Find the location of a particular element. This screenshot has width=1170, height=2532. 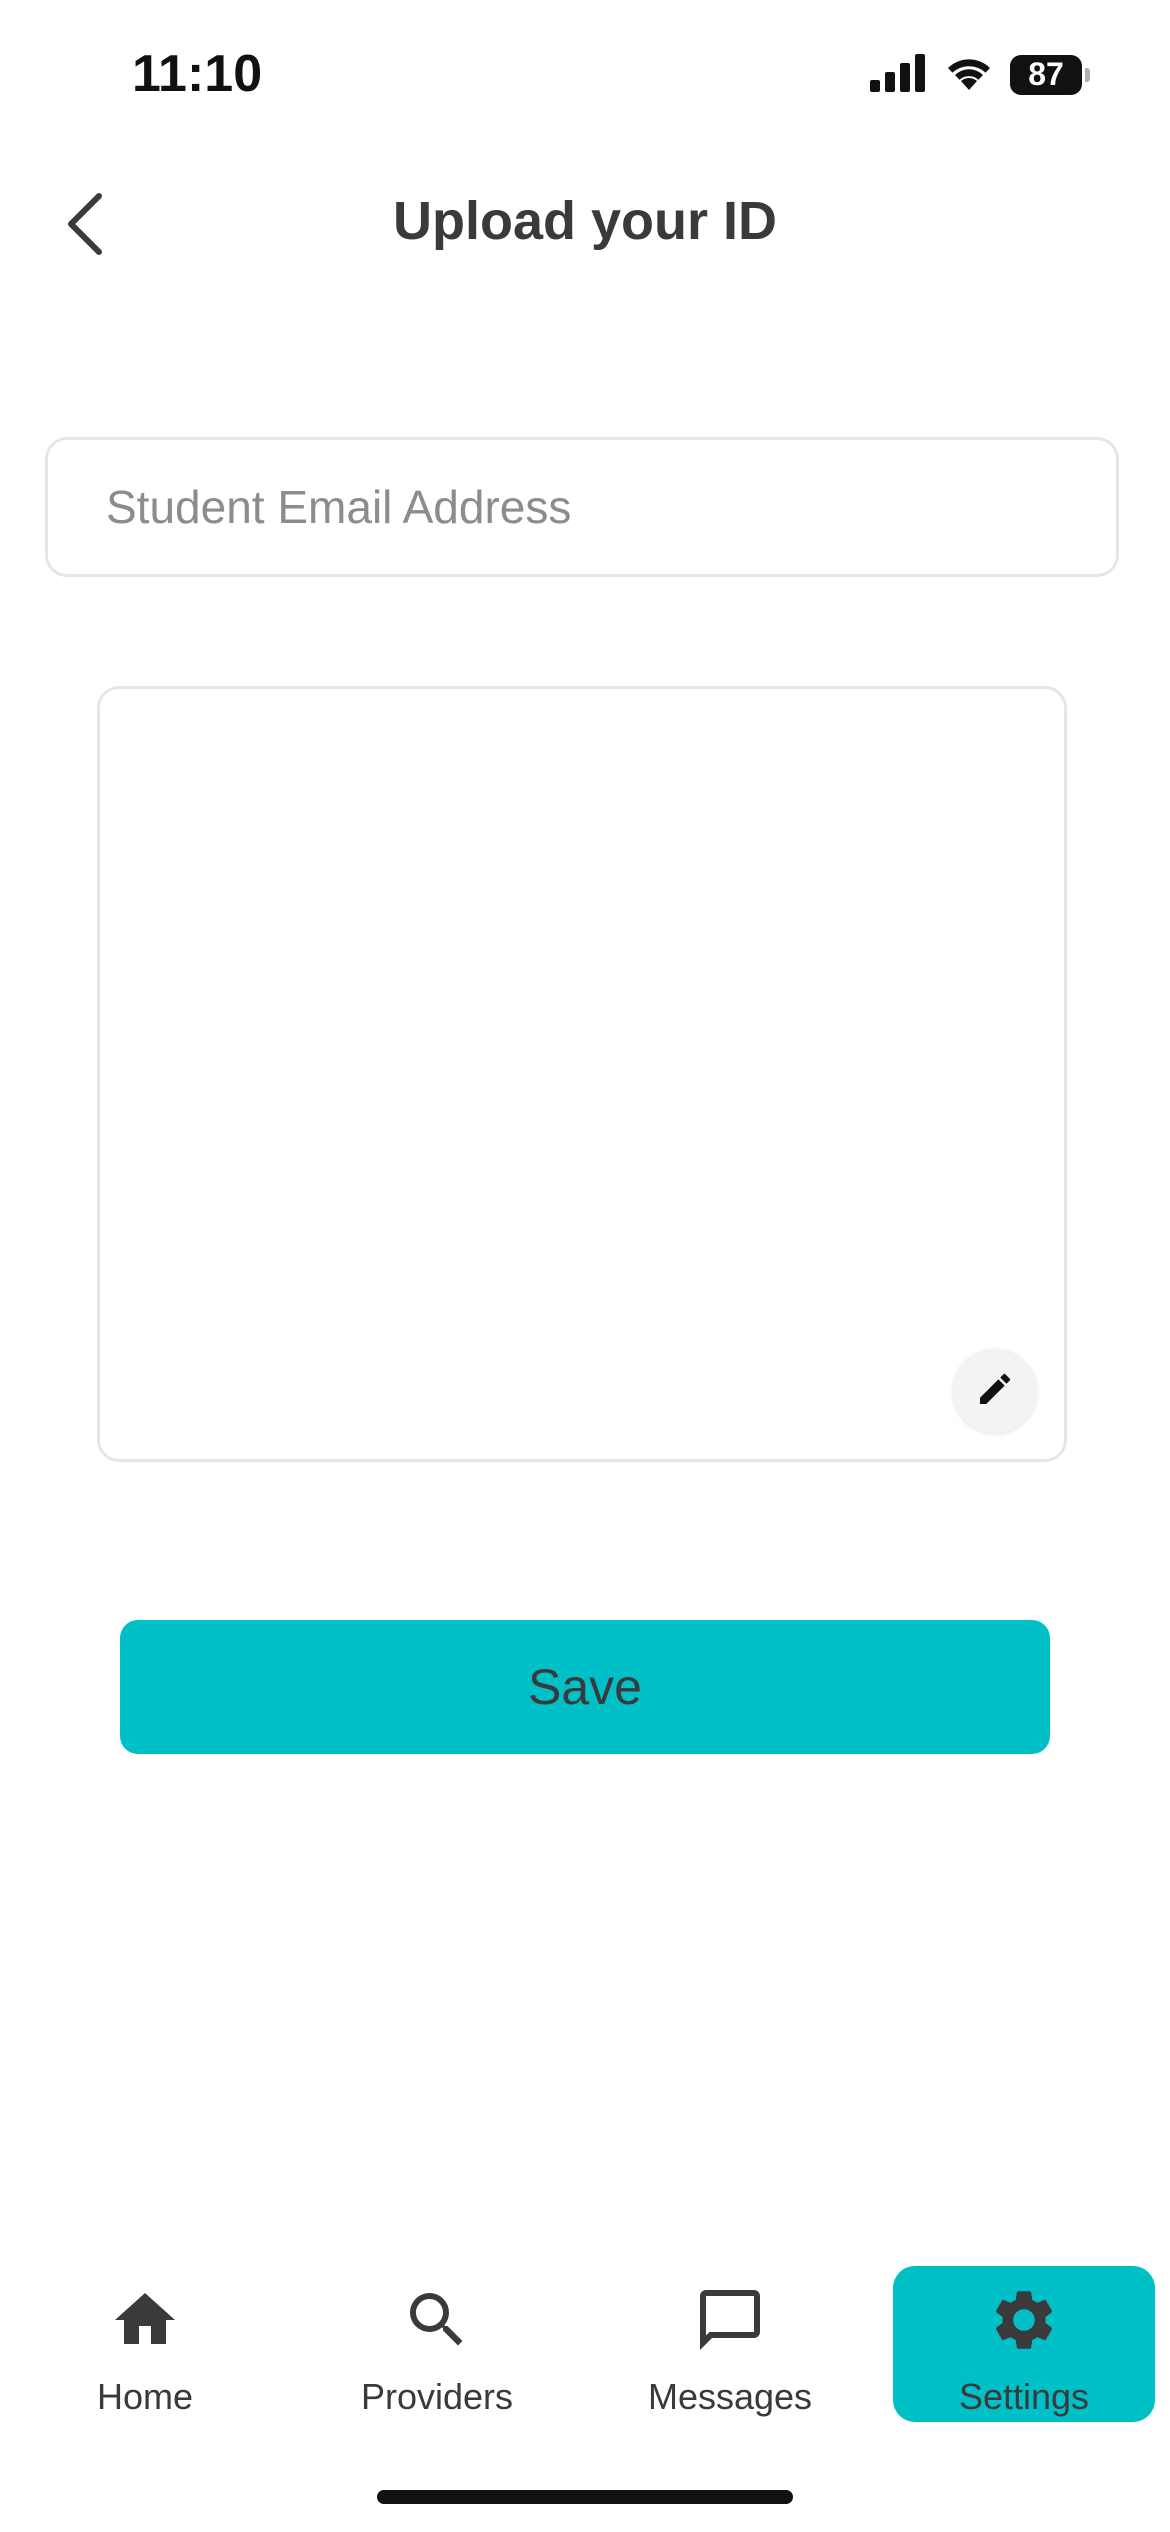

tab-providers-label: Providers is located at coordinates (437, 2396).